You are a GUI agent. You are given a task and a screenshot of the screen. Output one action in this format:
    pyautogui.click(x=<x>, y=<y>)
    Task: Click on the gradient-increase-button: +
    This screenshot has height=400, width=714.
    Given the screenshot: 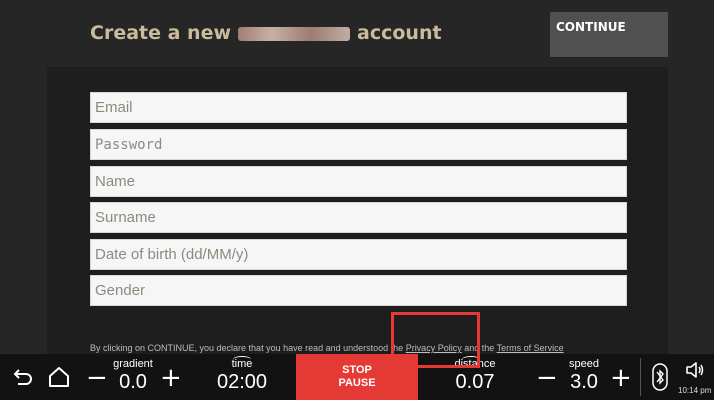 What is the action you would take?
    pyautogui.click(x=171, y=378)
    